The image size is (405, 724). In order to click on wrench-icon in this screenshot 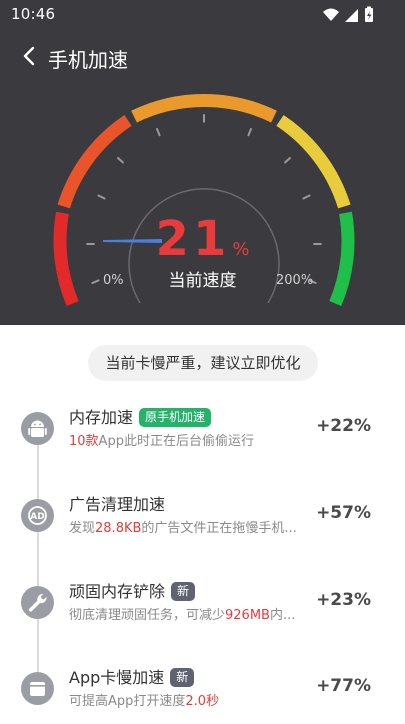, I will do `click(37, 602)`.